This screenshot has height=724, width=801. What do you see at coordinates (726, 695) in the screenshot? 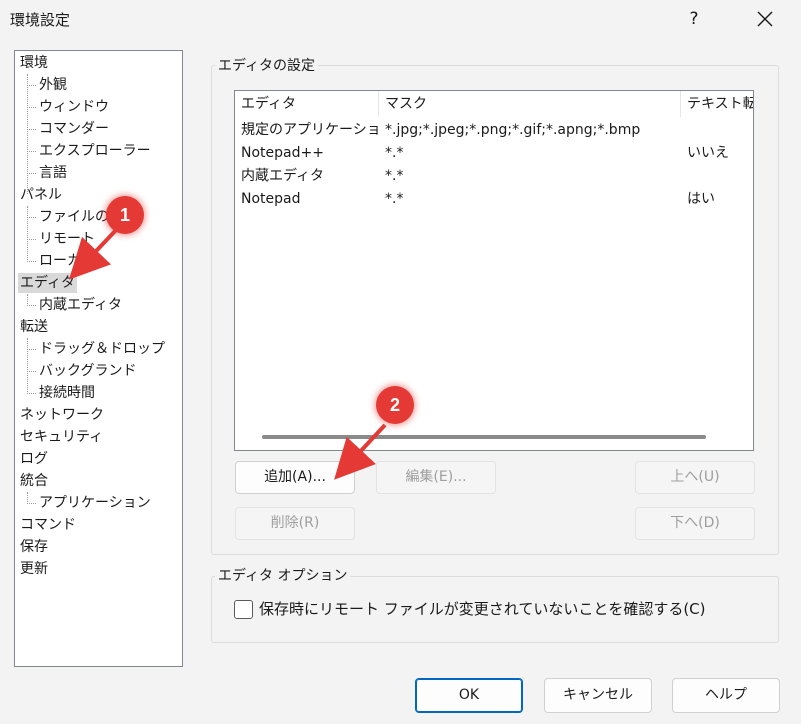
I see `help-button: ヘルプ` at bounding box center [726, 695].